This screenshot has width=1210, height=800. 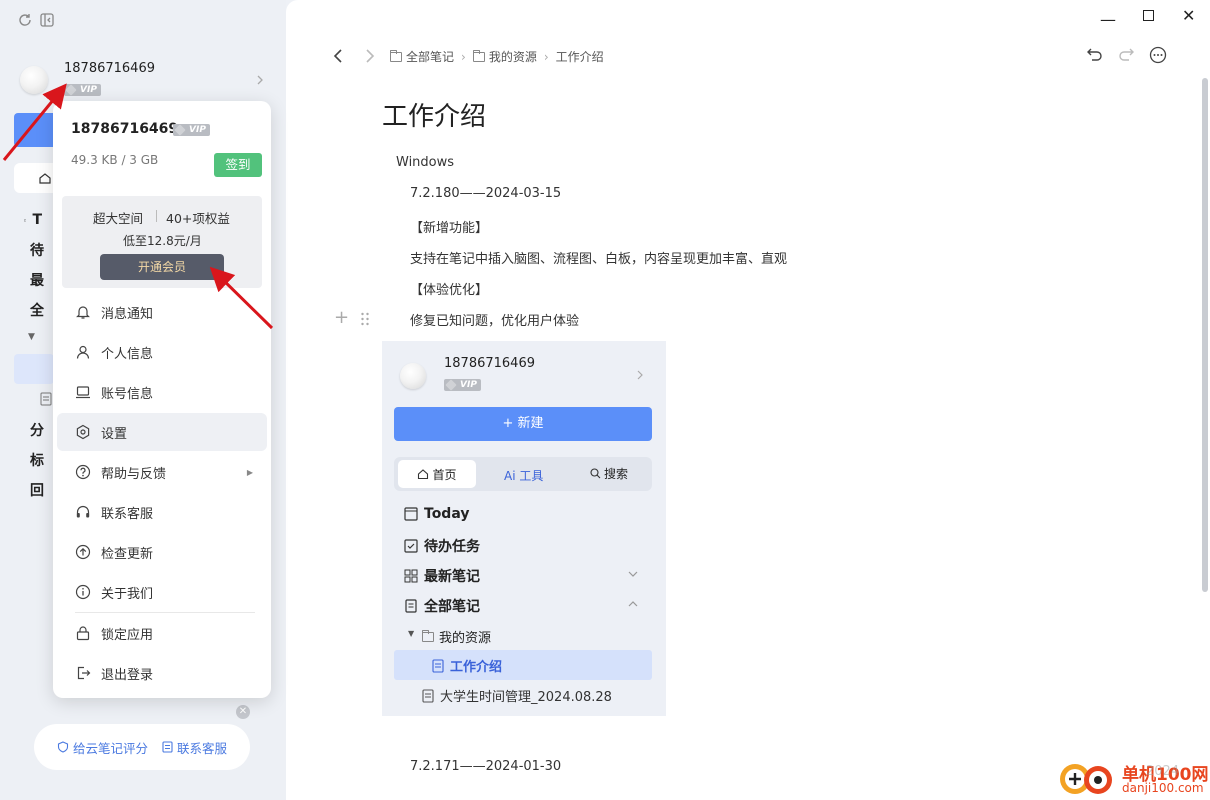 What do you see at coordinates (370, 56) in the screenshot?
I see `forward-arrow-icon` at bounding box center [370, 56].